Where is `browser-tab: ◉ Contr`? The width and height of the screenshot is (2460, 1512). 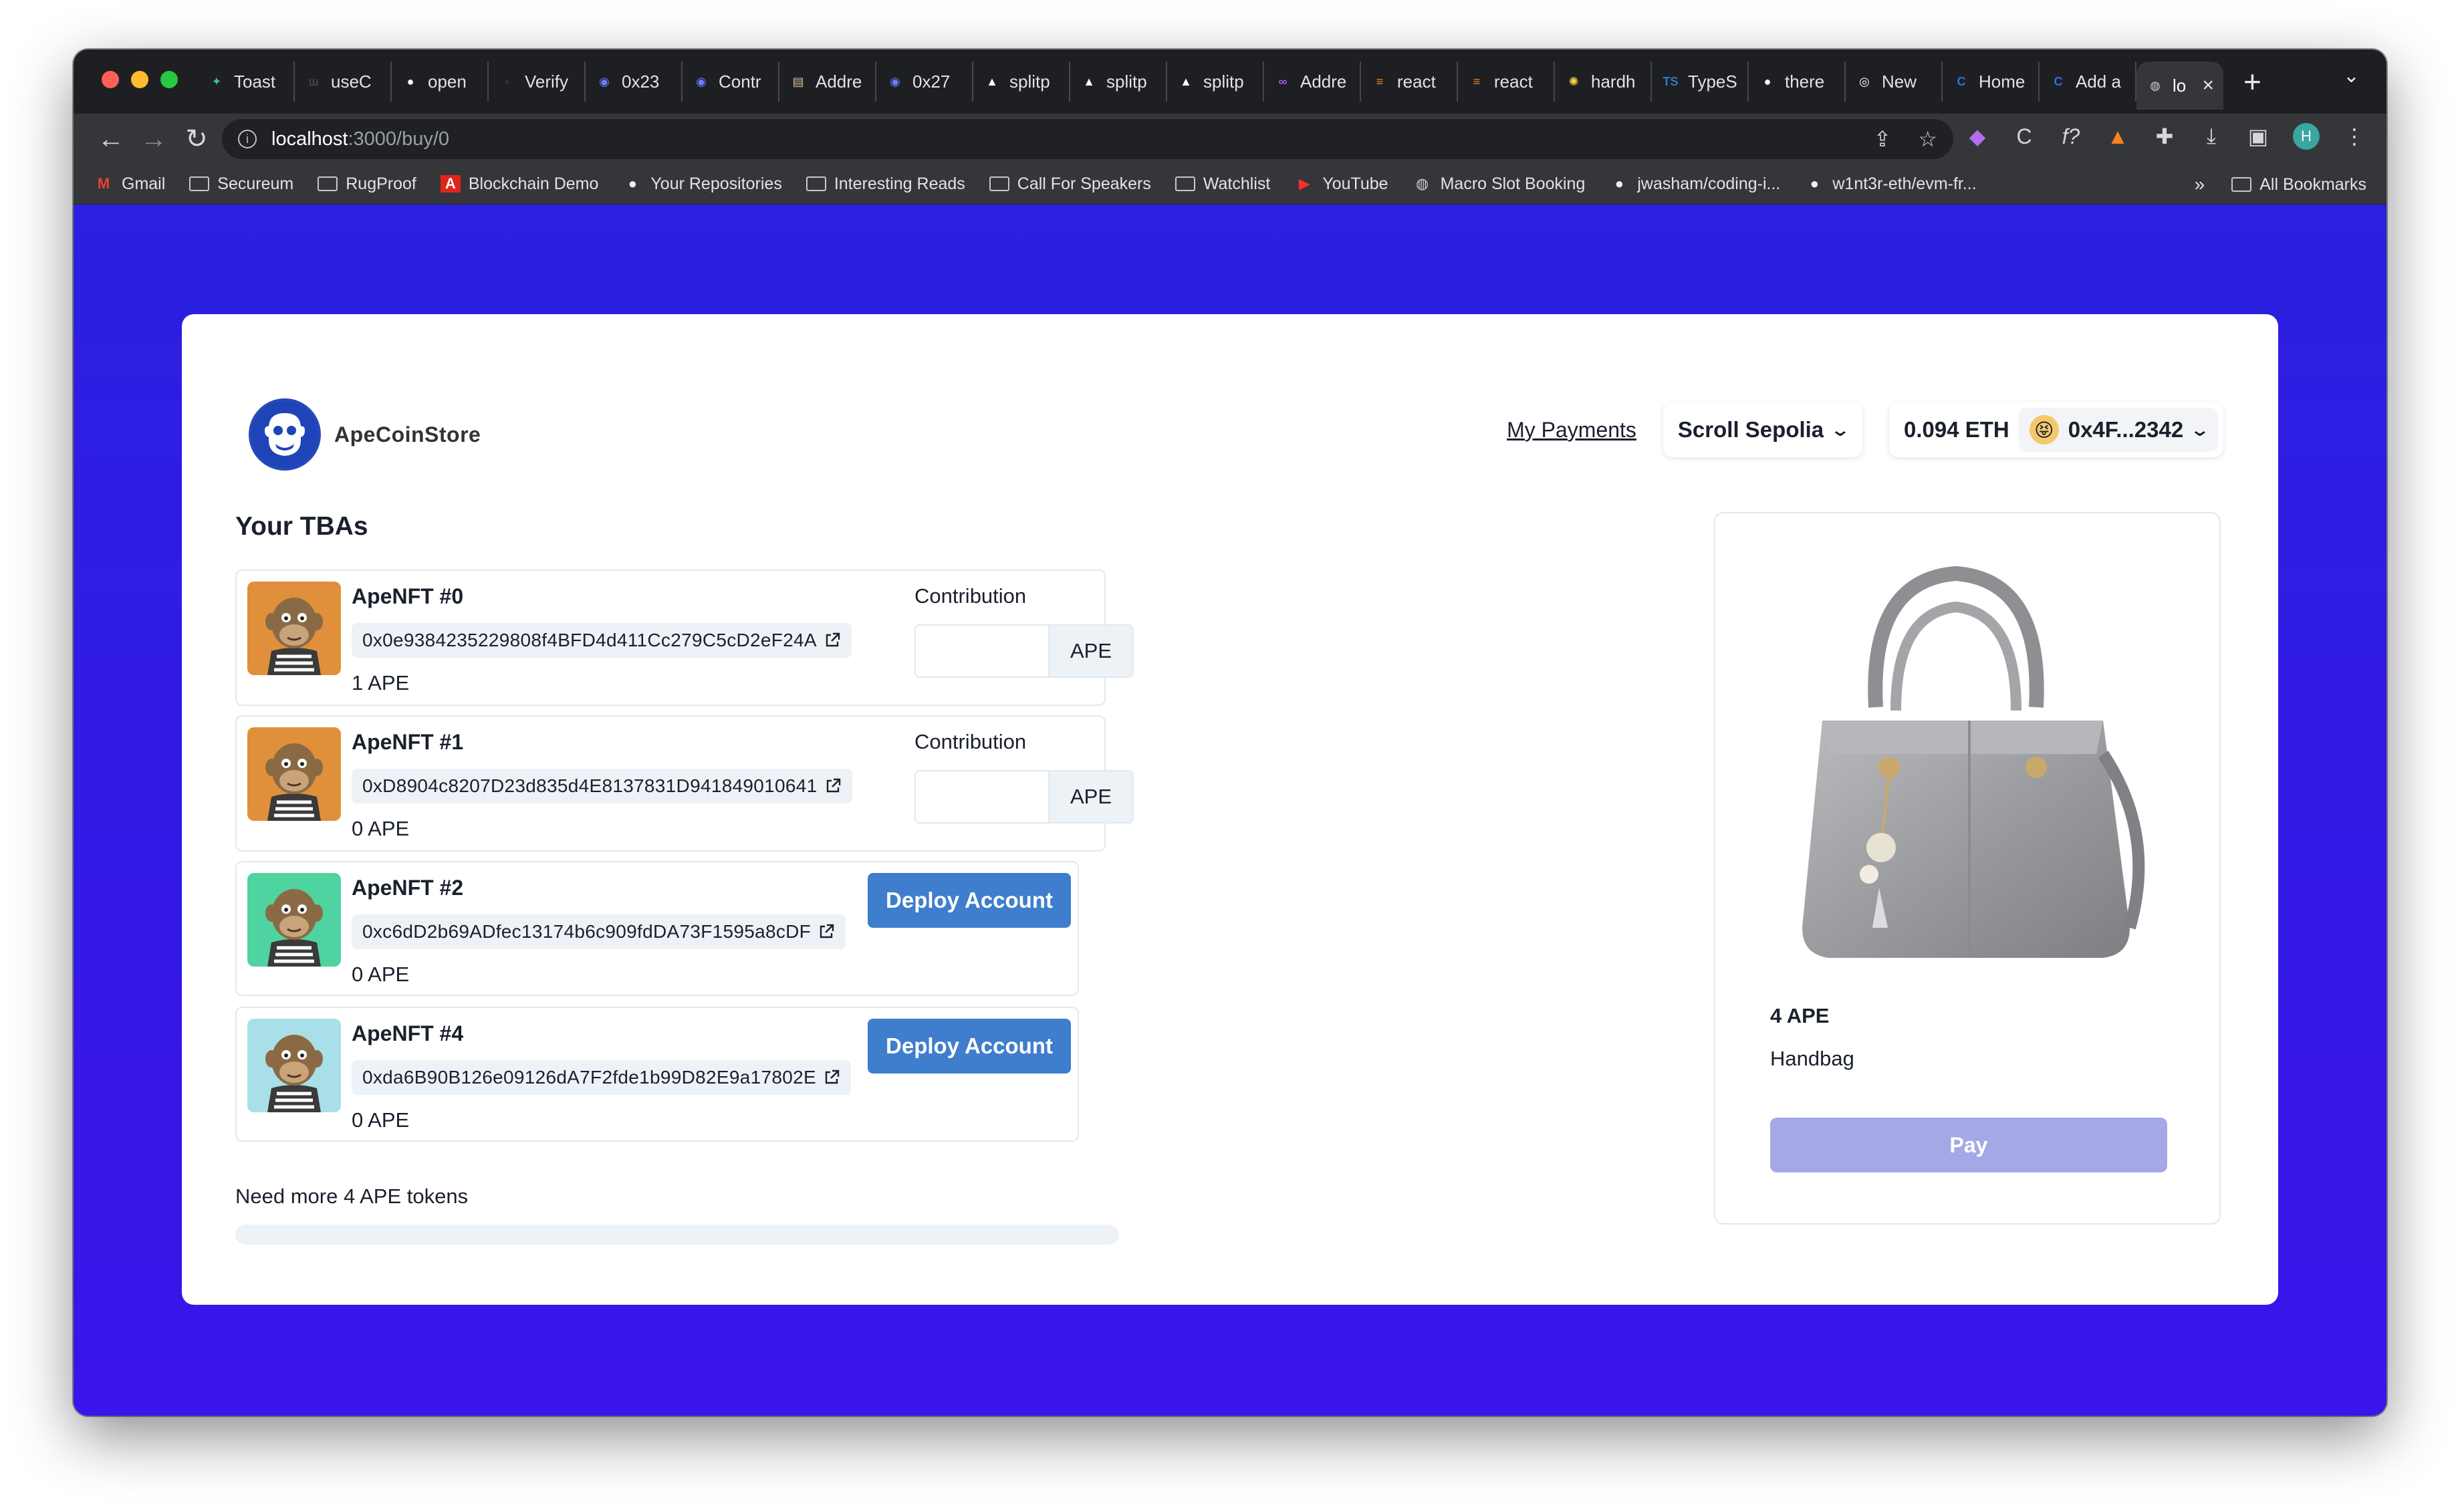
browser-tab: ◉ Contr is located at coordinates (731, 81).